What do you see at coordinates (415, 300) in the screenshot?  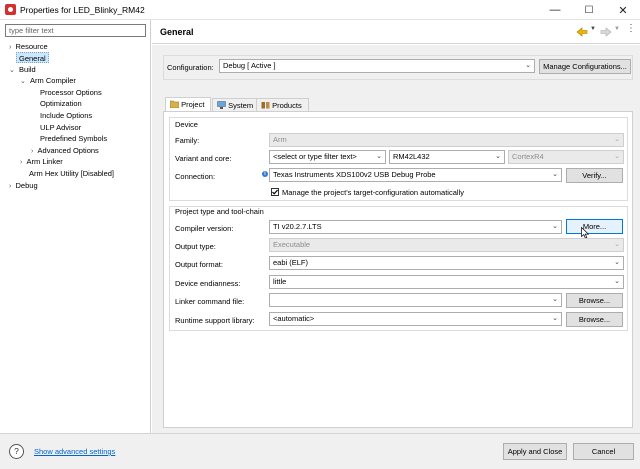 I see `linker-command-file-input: ⌄` at bounding box center [415, 300].